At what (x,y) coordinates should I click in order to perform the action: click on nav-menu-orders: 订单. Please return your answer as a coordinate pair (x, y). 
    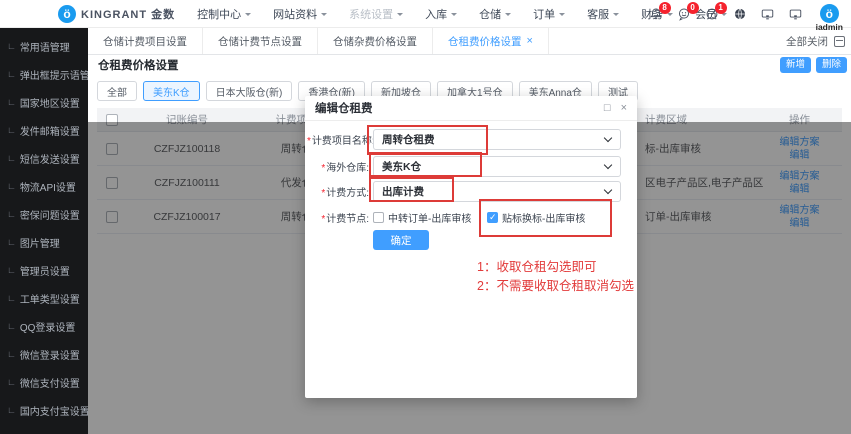
    Looking at the image, I should click on (549, 14).